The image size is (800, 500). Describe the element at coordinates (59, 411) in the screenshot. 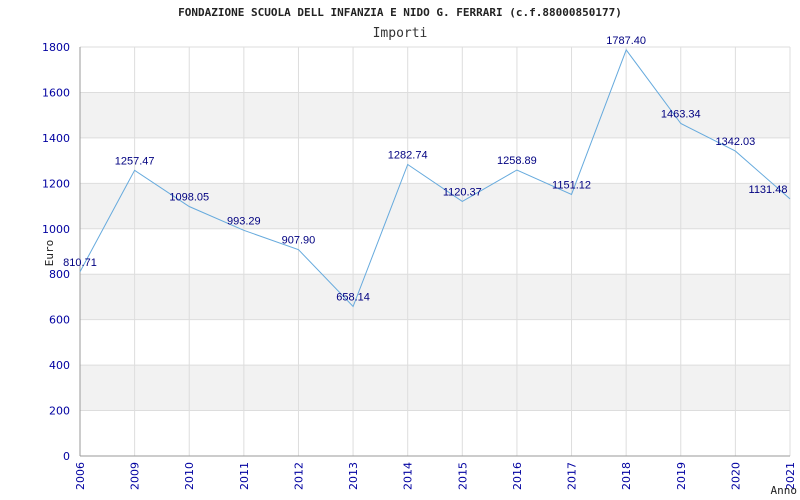

I see `y-tick-label: 200` at that location.